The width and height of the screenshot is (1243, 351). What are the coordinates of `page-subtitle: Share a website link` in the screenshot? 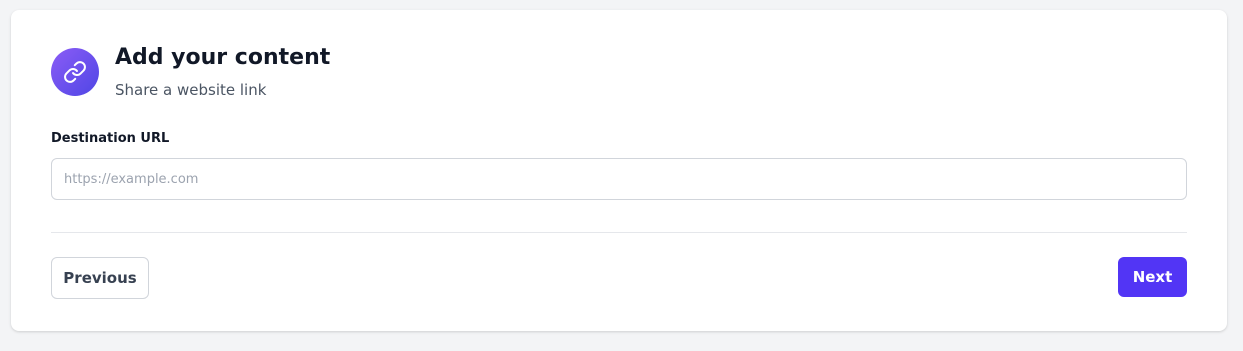 It's located at (191, 90).